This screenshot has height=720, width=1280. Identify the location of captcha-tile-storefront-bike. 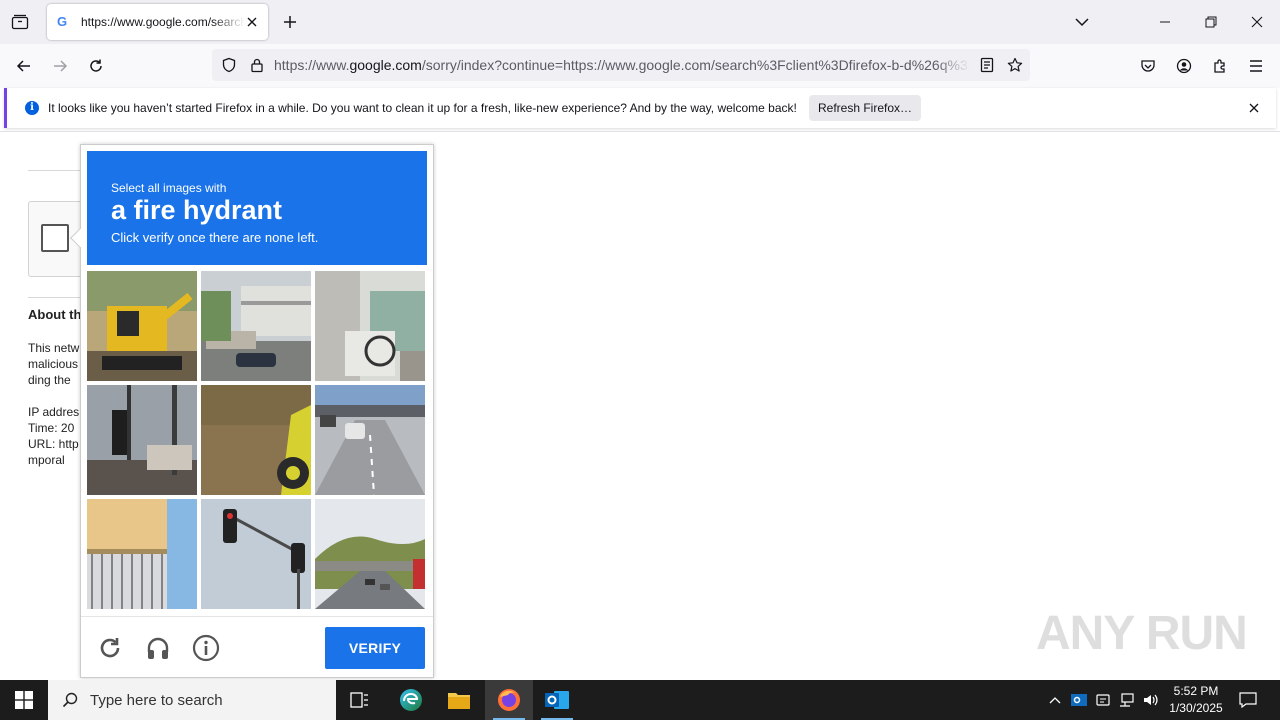
(370, 326).